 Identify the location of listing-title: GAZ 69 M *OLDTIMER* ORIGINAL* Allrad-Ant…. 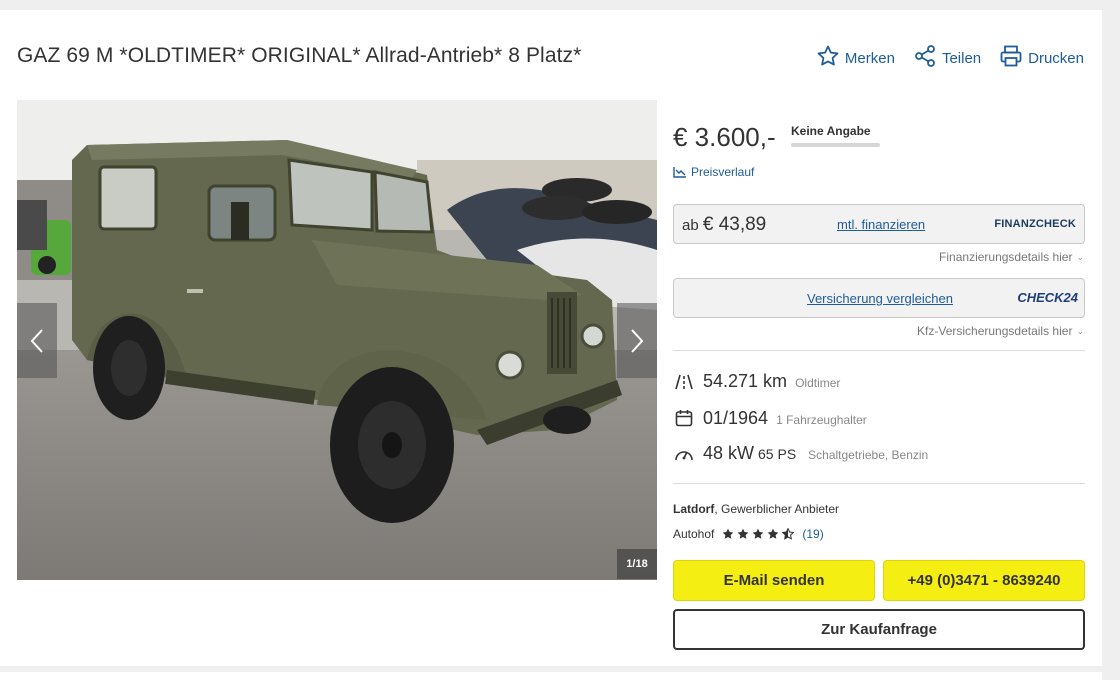
(299, 55).